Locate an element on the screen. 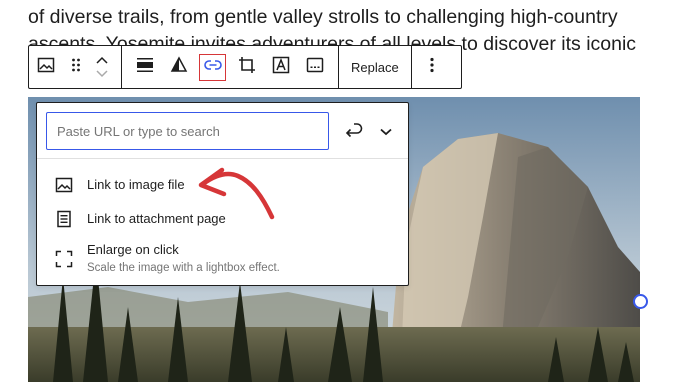 This screenshot has width=680, height=382. link-icon is located at coordinates (213, 67).